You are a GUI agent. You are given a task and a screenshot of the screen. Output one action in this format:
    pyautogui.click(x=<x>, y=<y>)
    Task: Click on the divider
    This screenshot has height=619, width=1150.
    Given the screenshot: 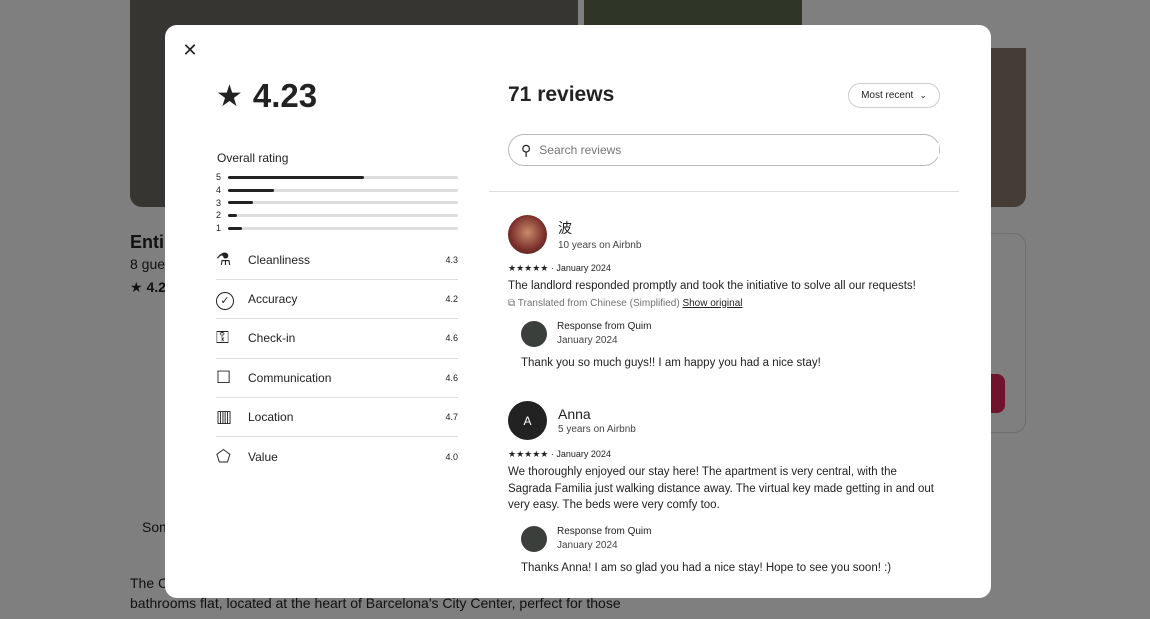 What is the action you would take?
    pyautogui.click(x=724, y=191)
    